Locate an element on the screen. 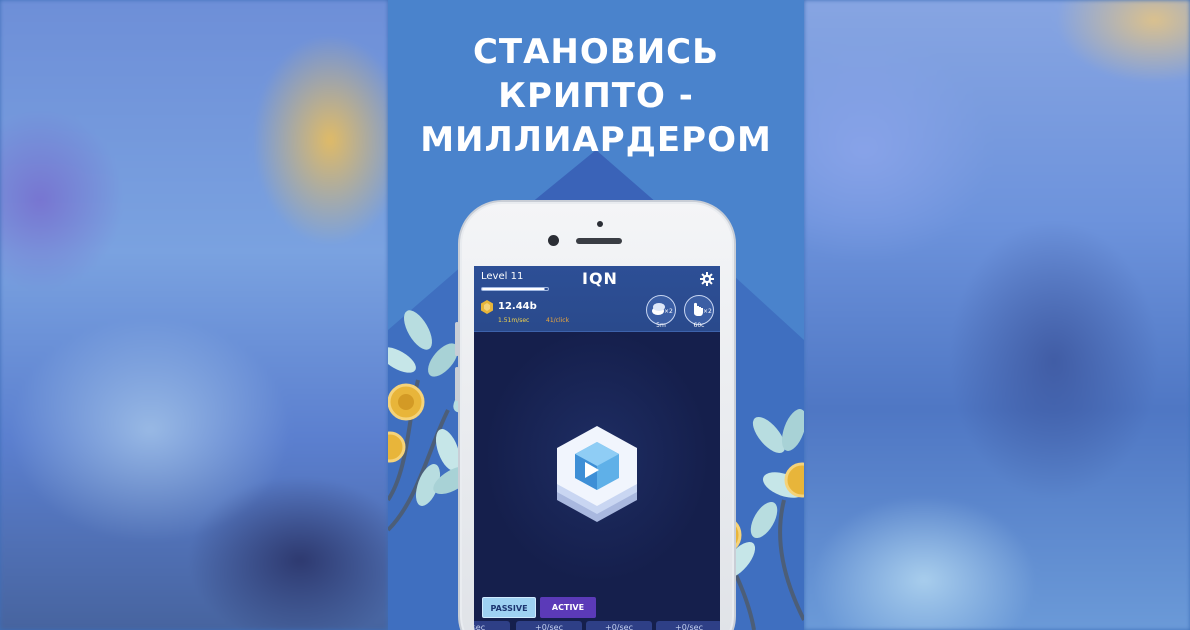  headline-line-1: СТАНОВИСЬ is located at coordinates (596, 52).